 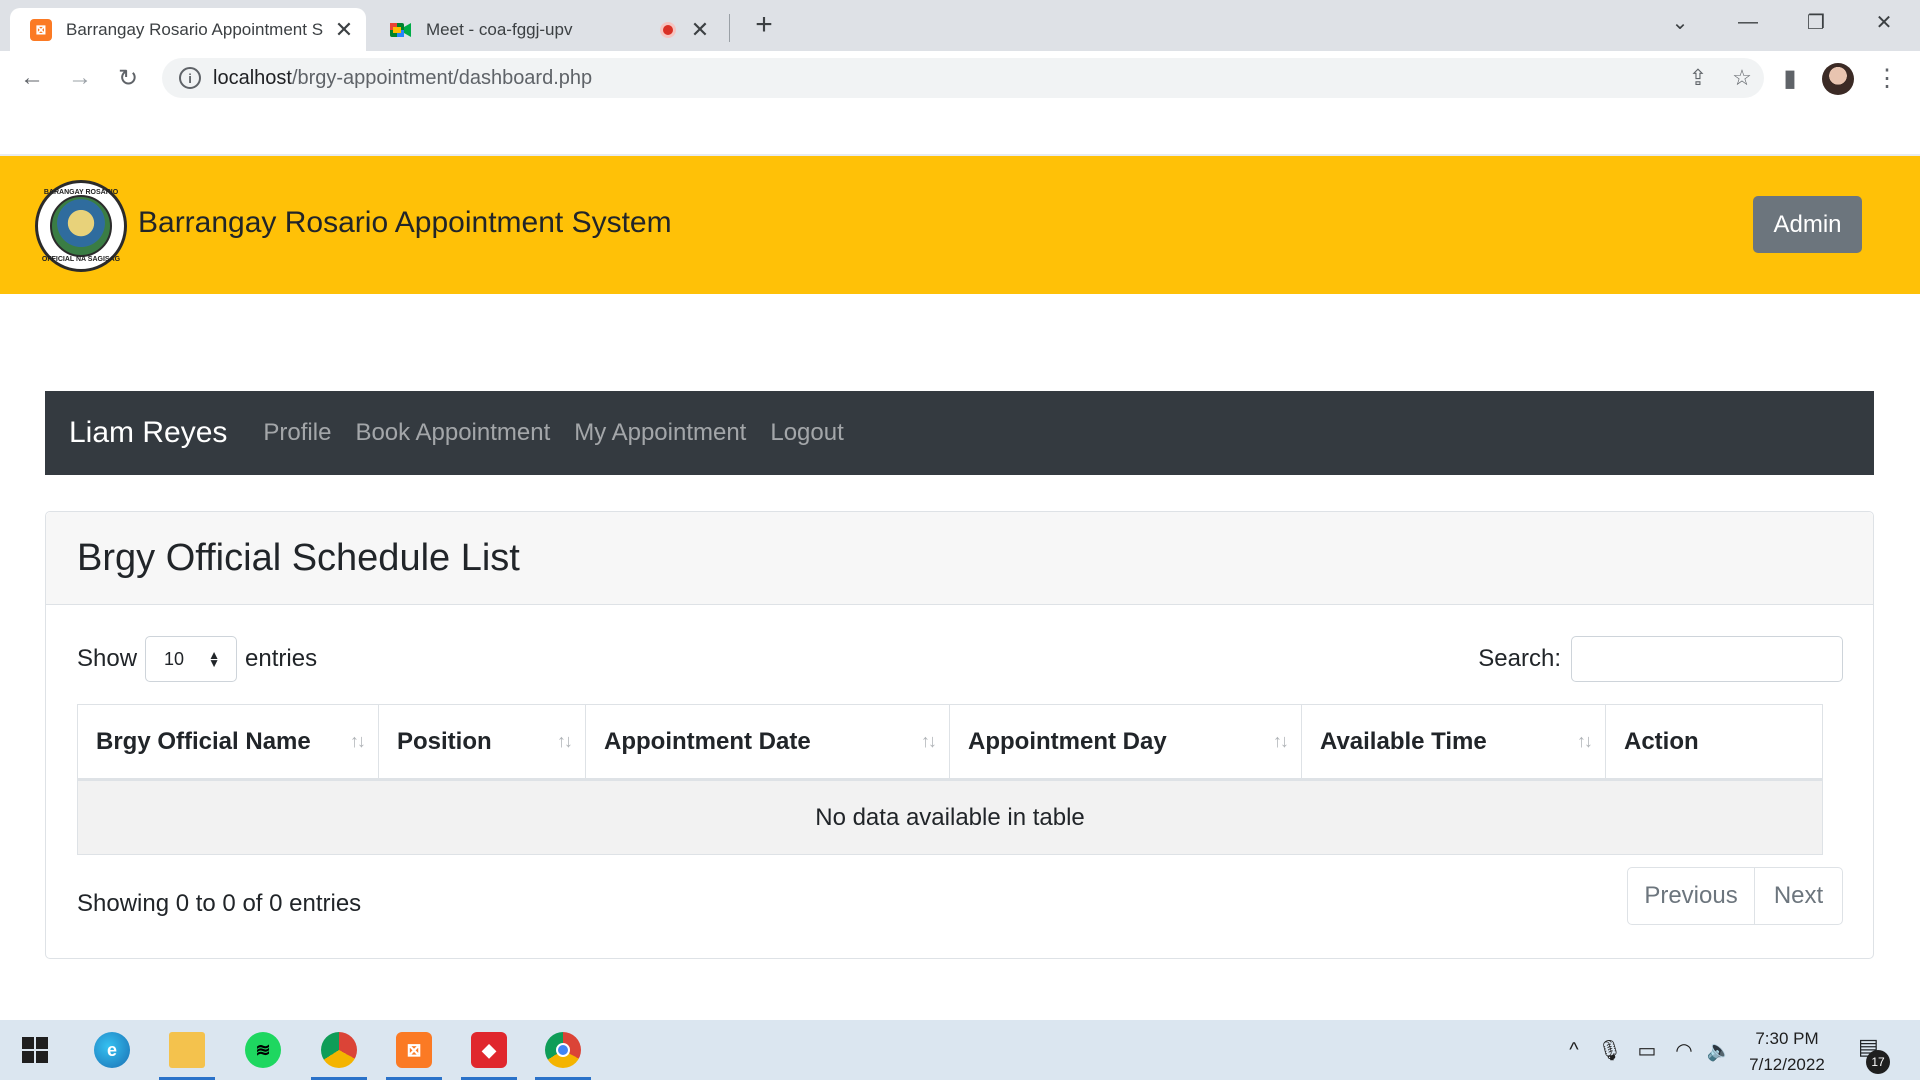 I want to click on volume-icon: 🔈, so click(x=1719, y=1050).